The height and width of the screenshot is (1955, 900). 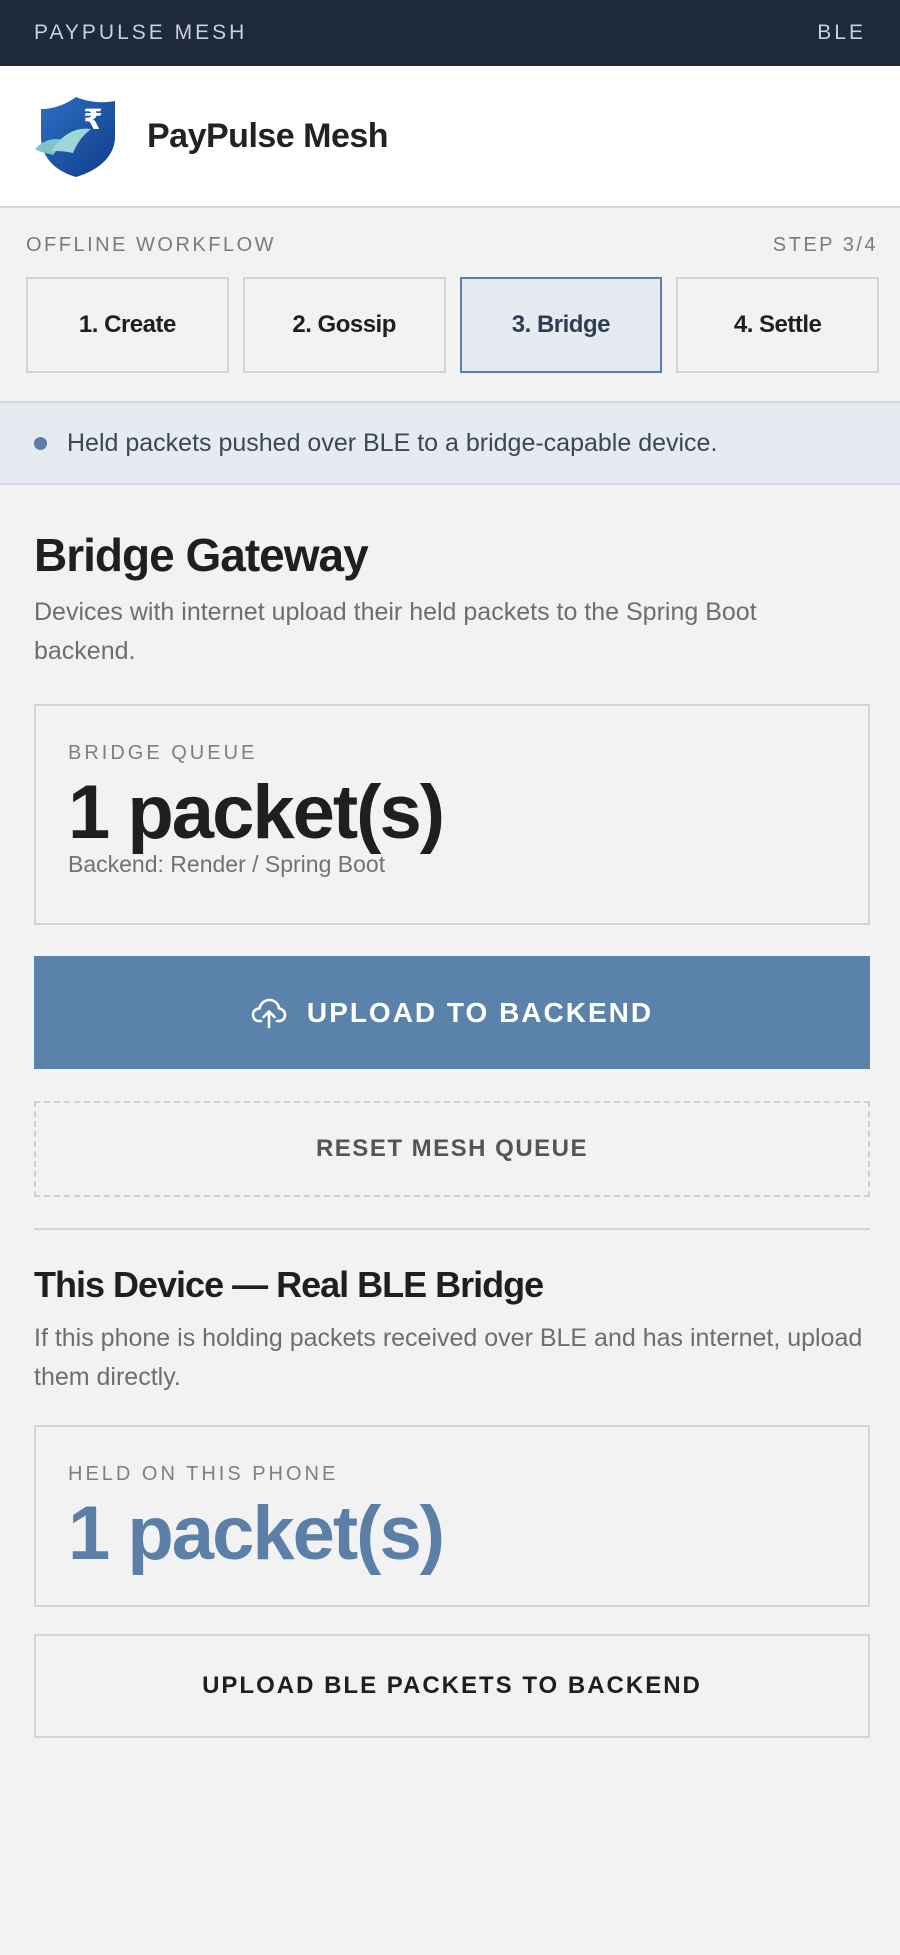 I want to click on step-tabs: 1. Create 2. Gossip 3. Bridge 4. Settle, so click(x=452, y=325).